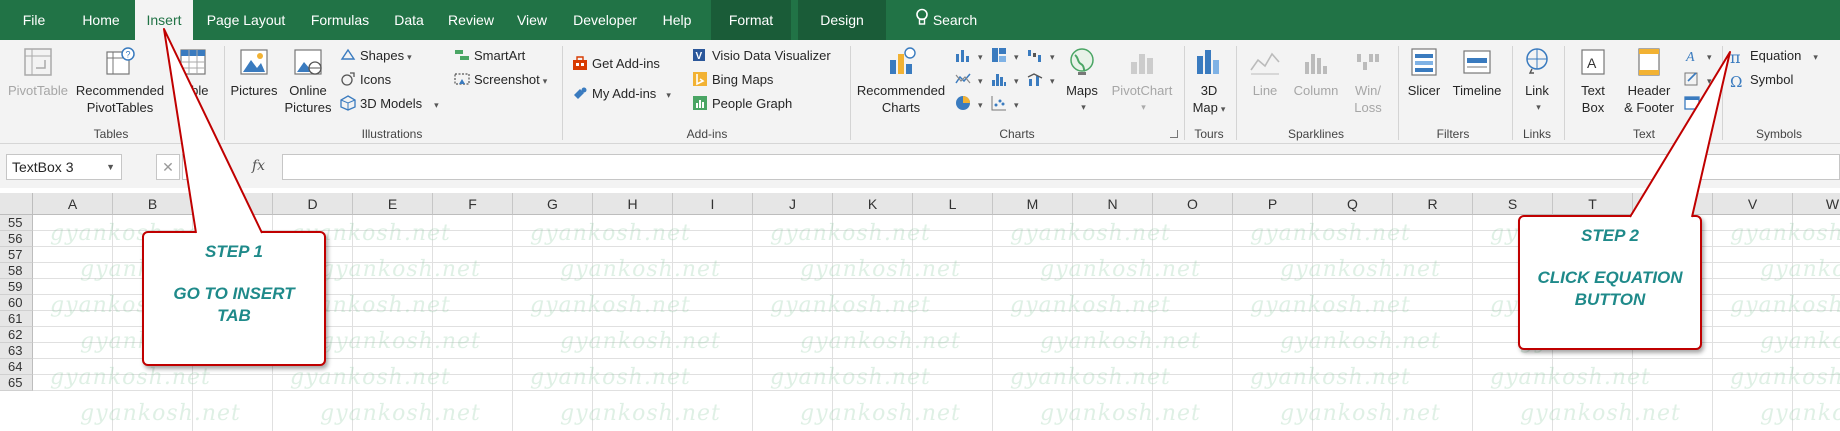 Image resolution: width=1840 pixels, height=431 pixels. What do you see at coordinates (1041, 56) in the screenshot?
I see `waterfall-chart-button: ▾` at bounding box center [1041, 56].